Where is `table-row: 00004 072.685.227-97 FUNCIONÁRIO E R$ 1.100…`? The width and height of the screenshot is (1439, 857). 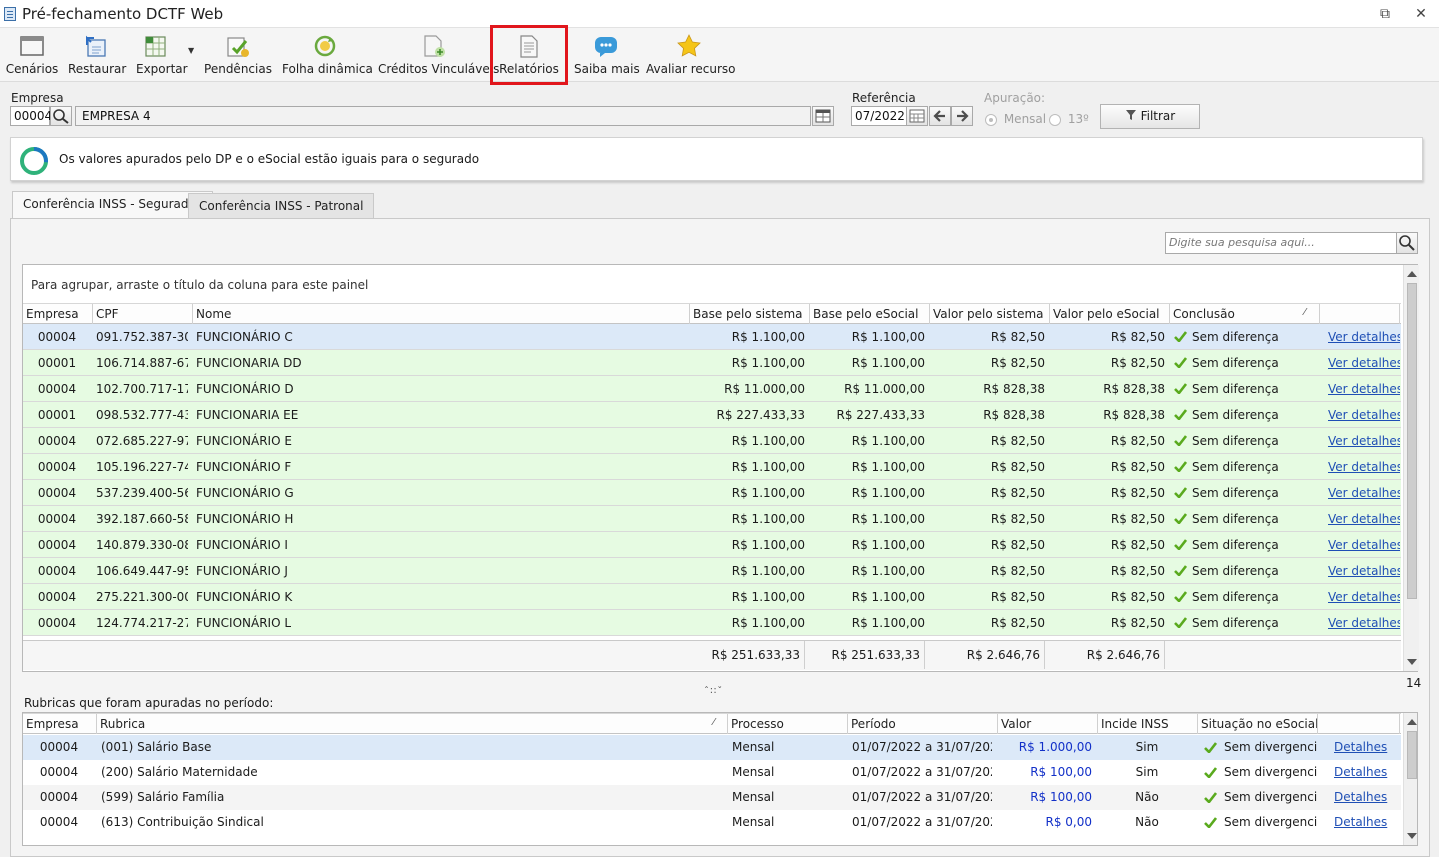 table-row: 00004 072.685.227-97 FUNCIONÁRIO E R$ 1.100… is located at coordinates (712, 441).